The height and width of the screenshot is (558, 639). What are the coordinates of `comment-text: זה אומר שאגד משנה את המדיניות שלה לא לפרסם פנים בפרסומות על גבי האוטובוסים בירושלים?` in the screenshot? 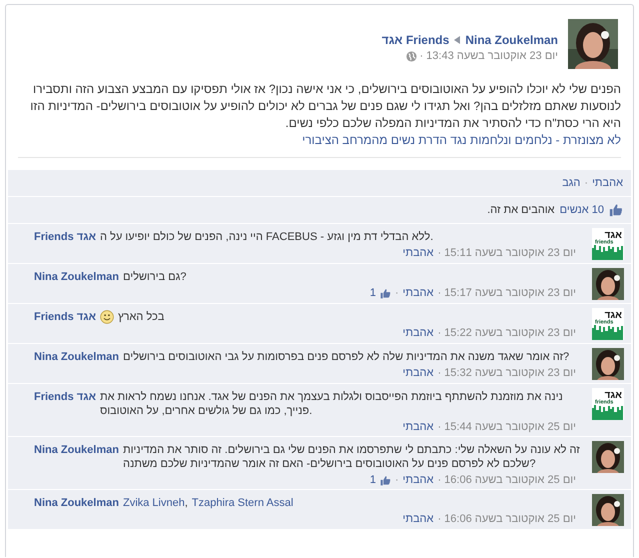 It's located at (346, 357).